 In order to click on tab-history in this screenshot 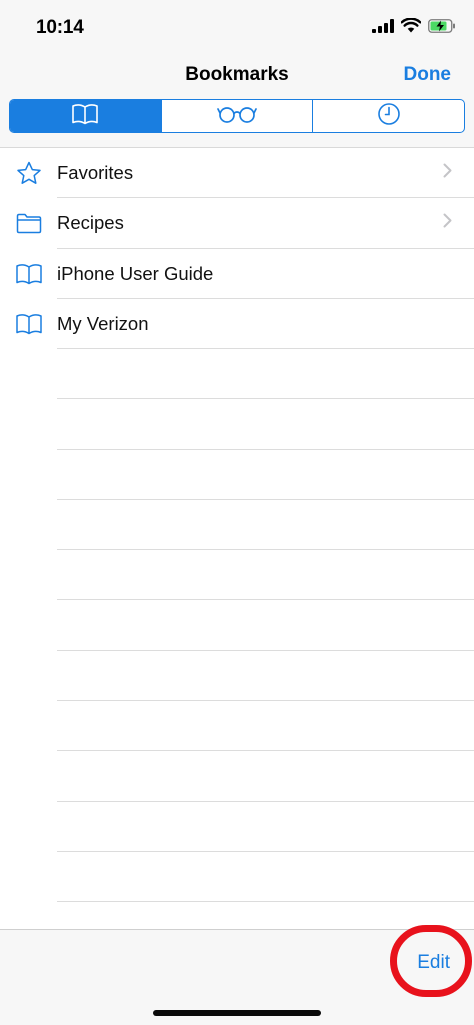, I will do `click(388, 116)`.